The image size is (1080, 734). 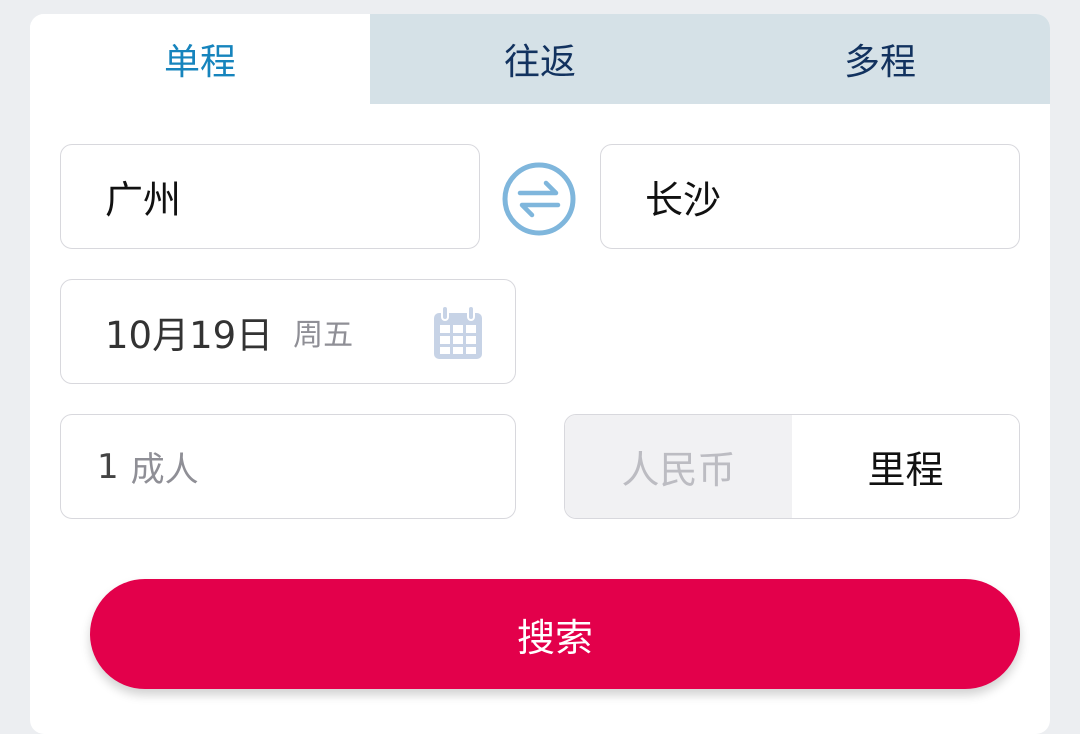 What do you see at coordinates (143, 200) in the screenshot?
I see `origin-city: 广州` at bounding box center [143, 200].